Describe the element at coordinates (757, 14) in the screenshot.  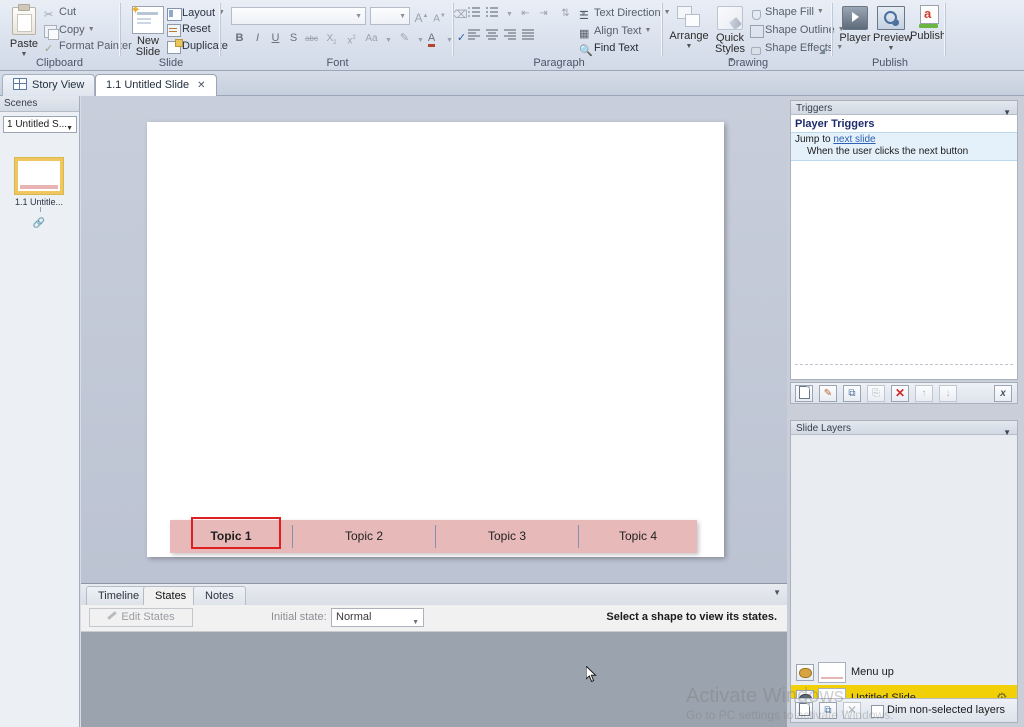
I see `paint-bucket-icon` at that location.